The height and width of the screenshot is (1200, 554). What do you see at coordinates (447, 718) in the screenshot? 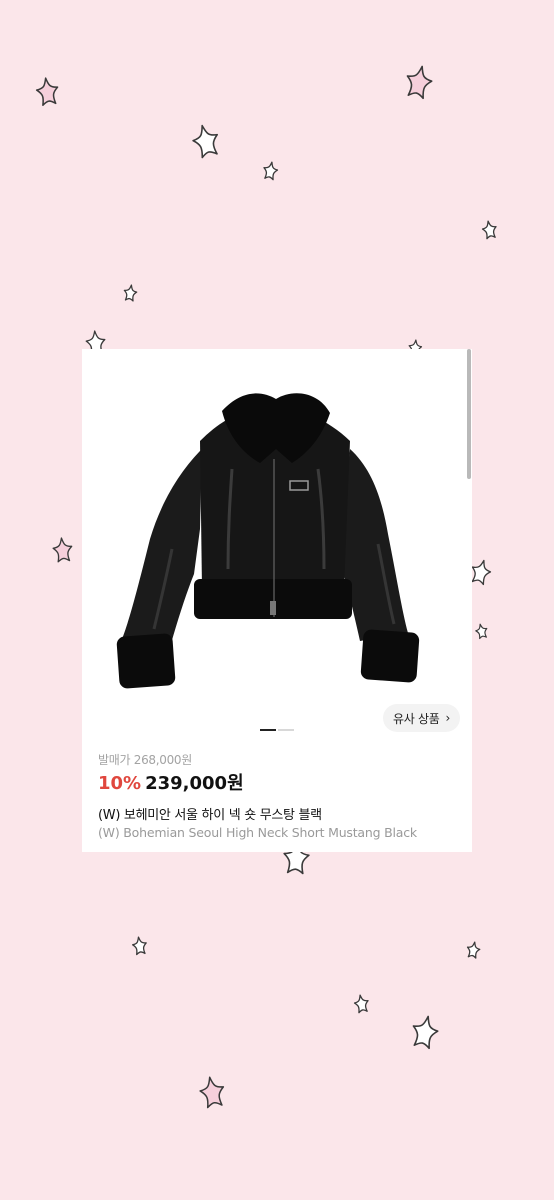
I see `chevron-right-icon: ›` at bounding box center [447, 718].